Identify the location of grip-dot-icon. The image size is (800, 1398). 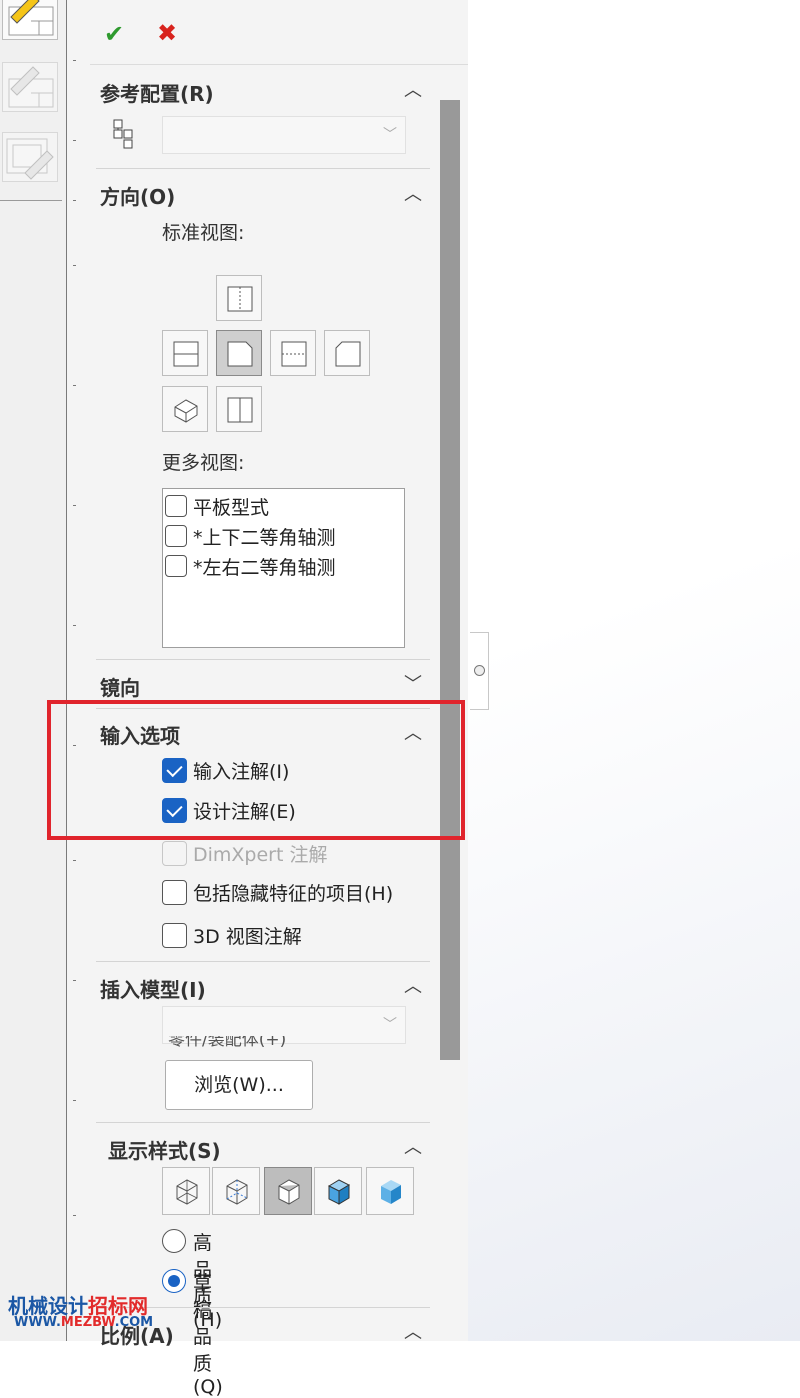
(479, 670).